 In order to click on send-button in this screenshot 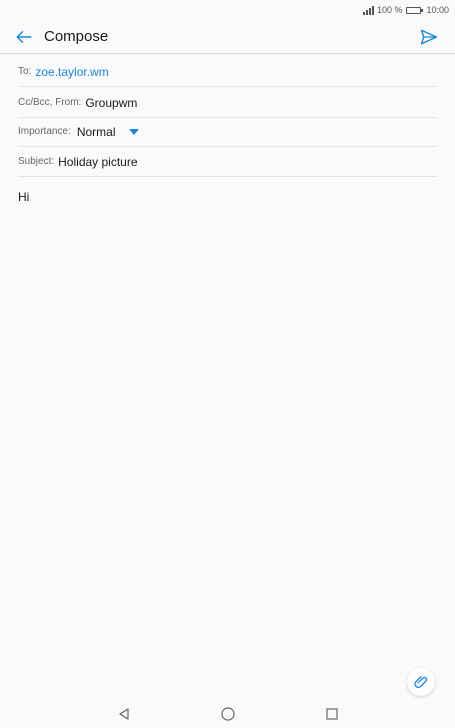, I will do `click(429, 37)`.